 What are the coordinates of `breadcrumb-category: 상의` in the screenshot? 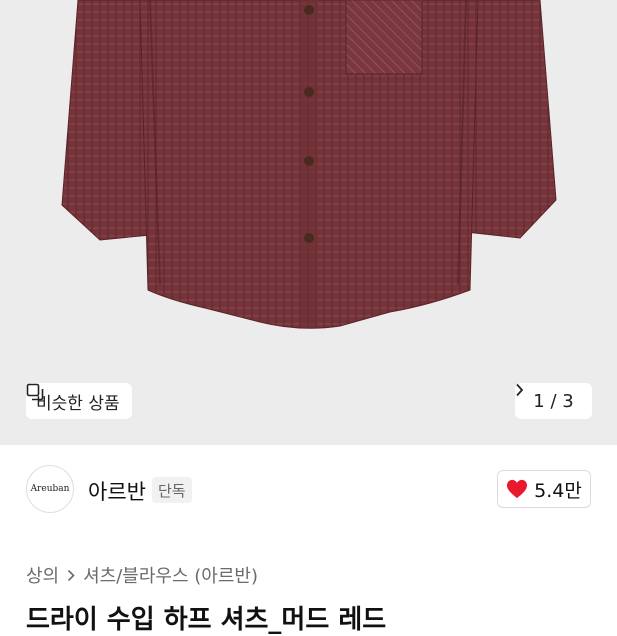 It's located at (42, 575).